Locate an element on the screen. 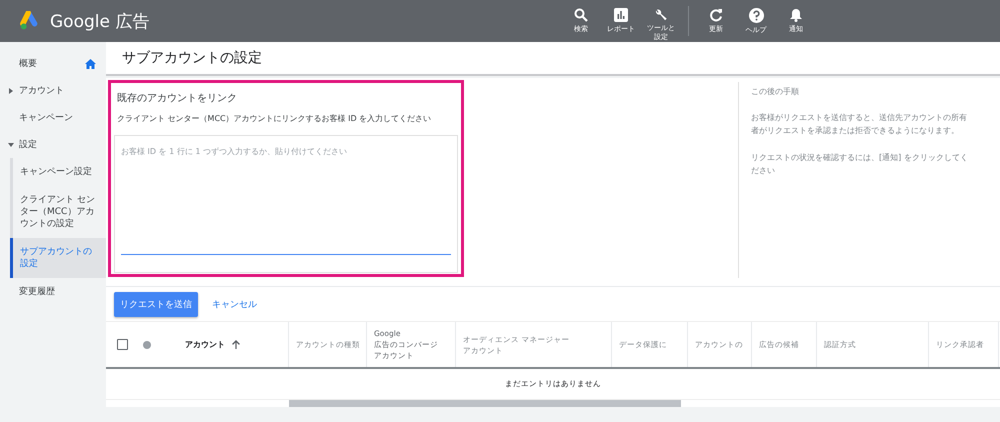 This screenshot has width=1000, height=422. checkbox is located at coordinates (122, 344).